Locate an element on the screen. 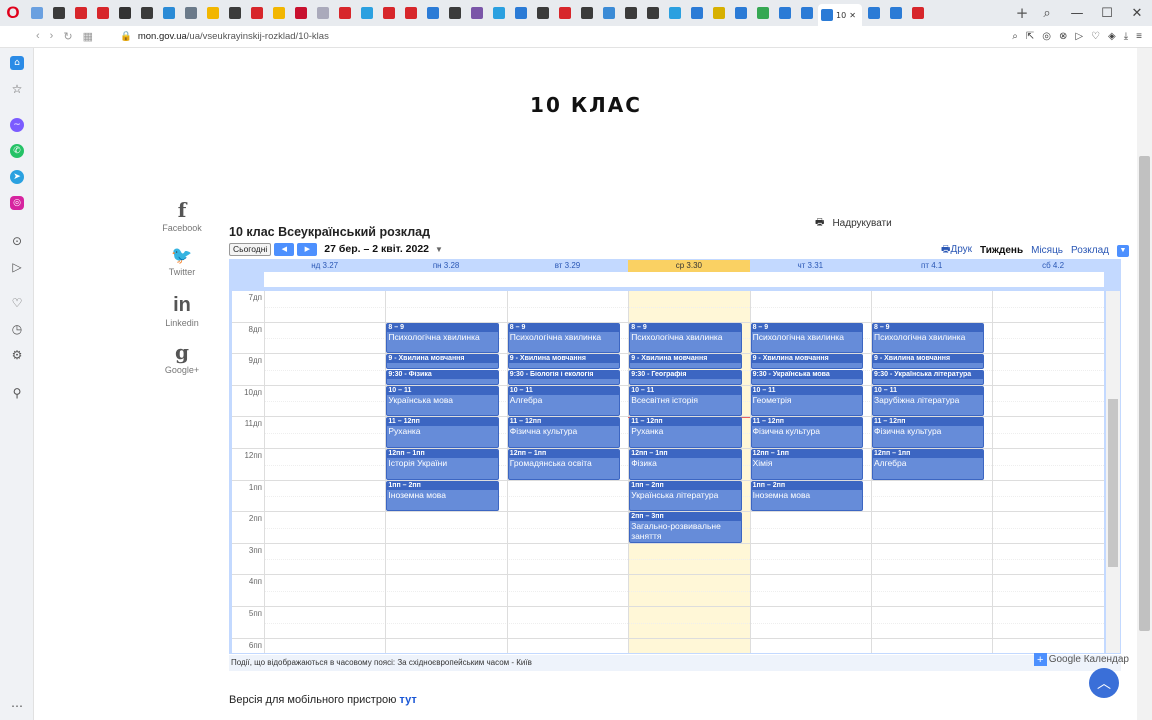 The image size is (1152, 720). tab-agenda: Розклад is located at coordinates (1090, 250).